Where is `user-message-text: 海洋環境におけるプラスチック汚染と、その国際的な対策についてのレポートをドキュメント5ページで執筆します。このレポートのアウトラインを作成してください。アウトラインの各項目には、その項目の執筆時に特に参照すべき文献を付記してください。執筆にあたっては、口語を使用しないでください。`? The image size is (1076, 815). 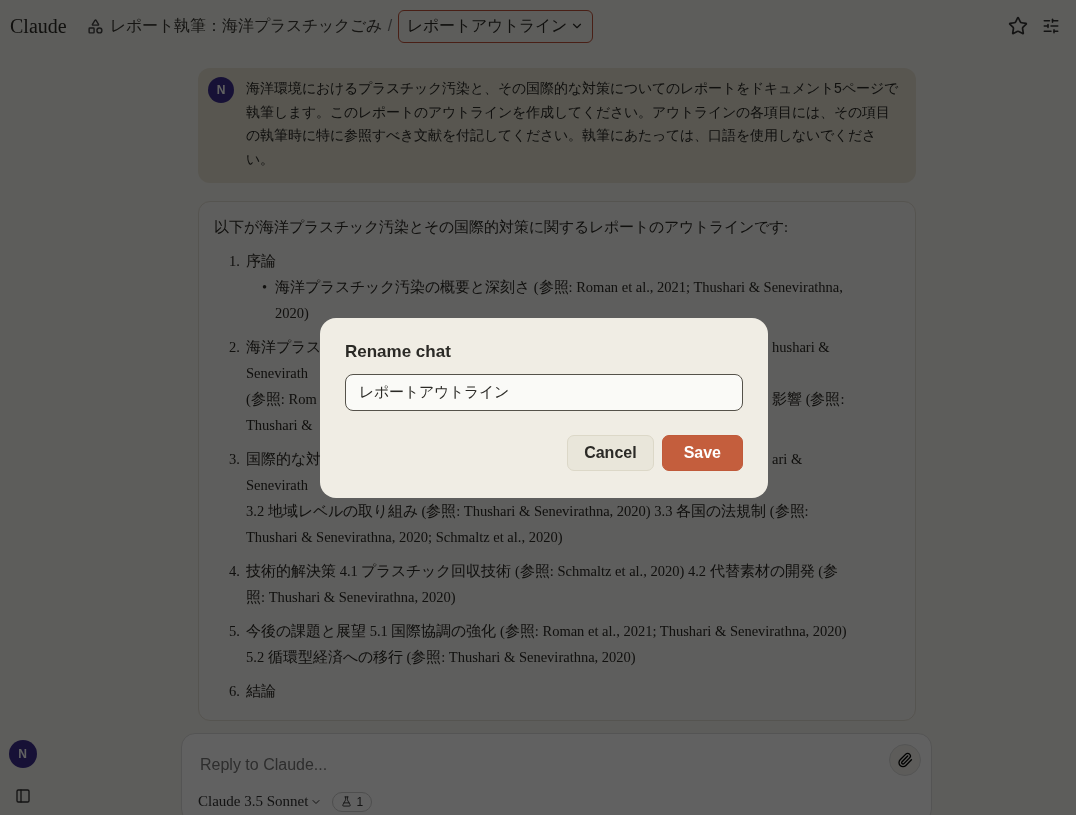 user-message-text: 海洋環境におけるプラスチック汚染と、その国際的な対策についてのレポートをドキュメント5ページで執筆します。このレポートのアウトラインを作成してください。アウトラインの各項目には、その項目の執筆時に特に参照すべき文献を付記してください。執筆にあたっては、口語を使用しないでください。 is located at coordinates (572, 124).